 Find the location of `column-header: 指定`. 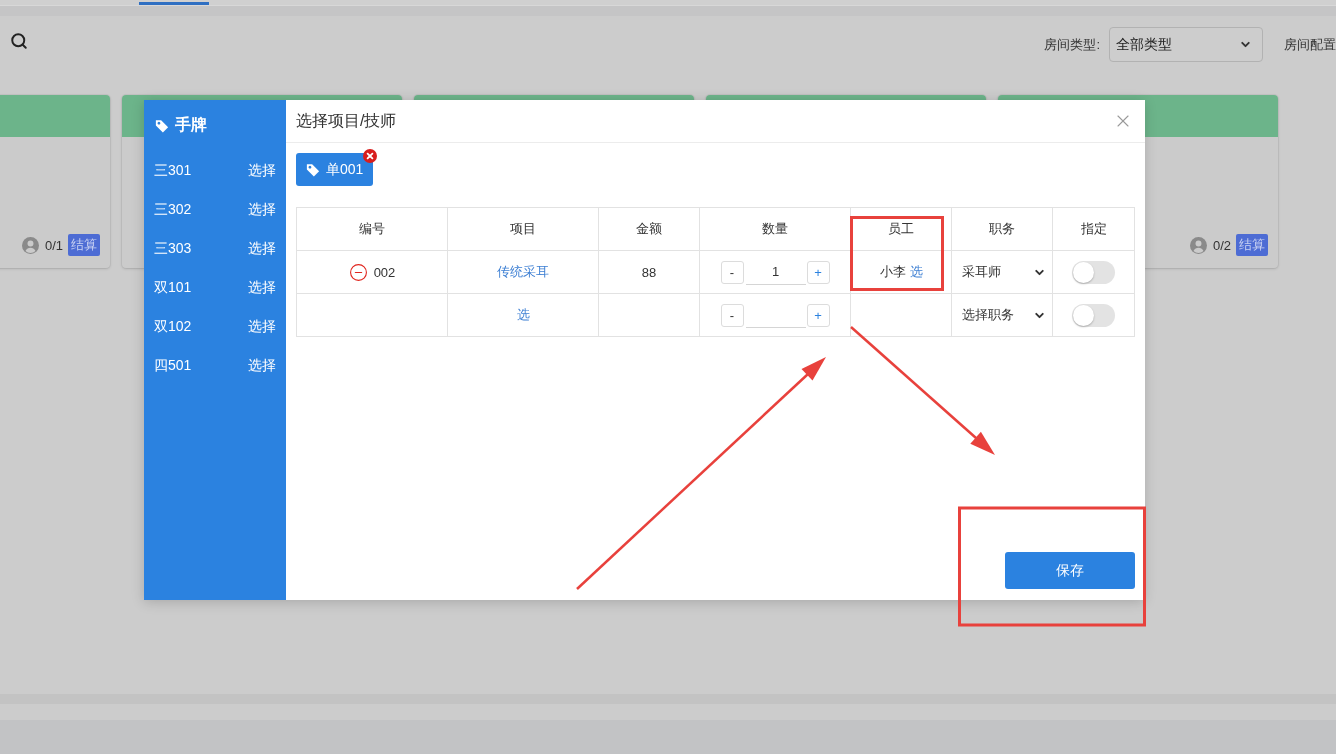

column-header: 指定 is located at coordinates (1093, 229).